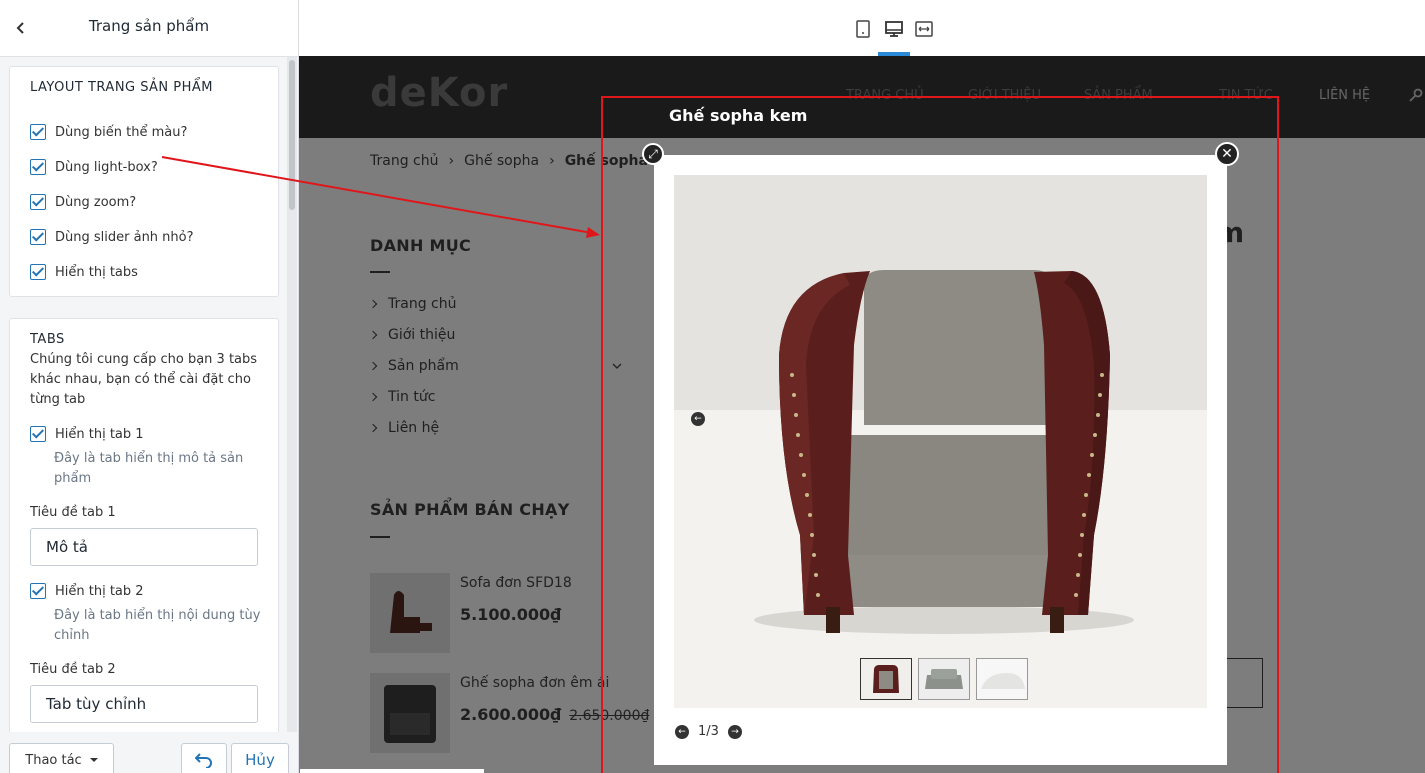  Describe the element at coordinates (392, 771) in the screenshot. I see `preview-bottom-strip` at that location.